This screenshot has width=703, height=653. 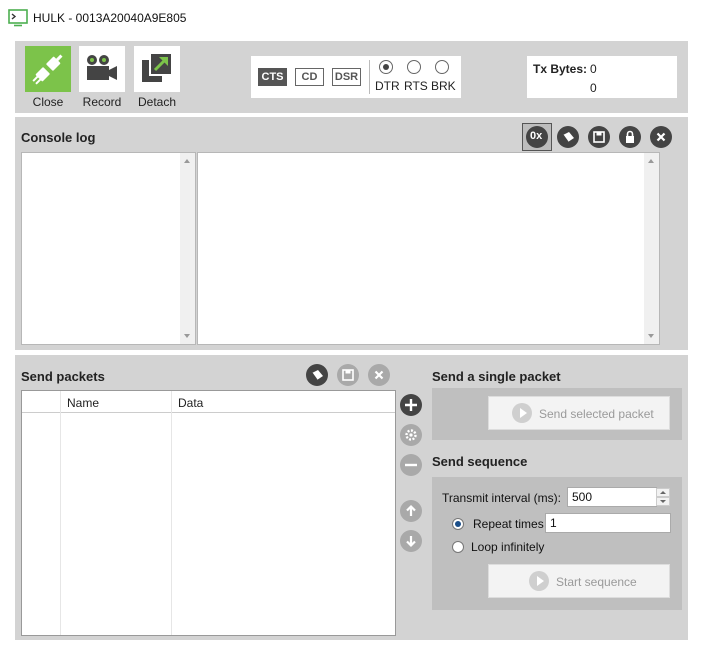 I want to click on separator, so click(x=369, y=77).